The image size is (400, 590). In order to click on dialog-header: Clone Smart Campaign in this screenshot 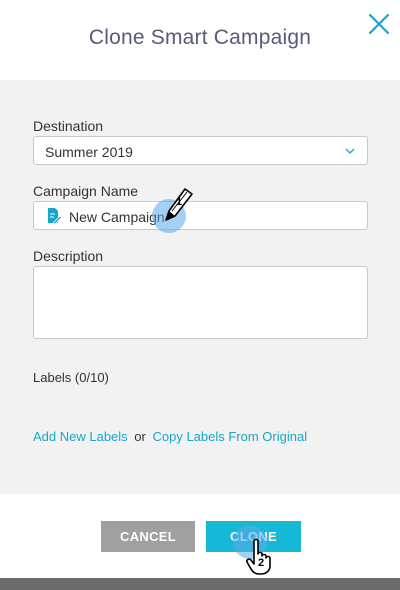, I will do `click(200, 40)`.